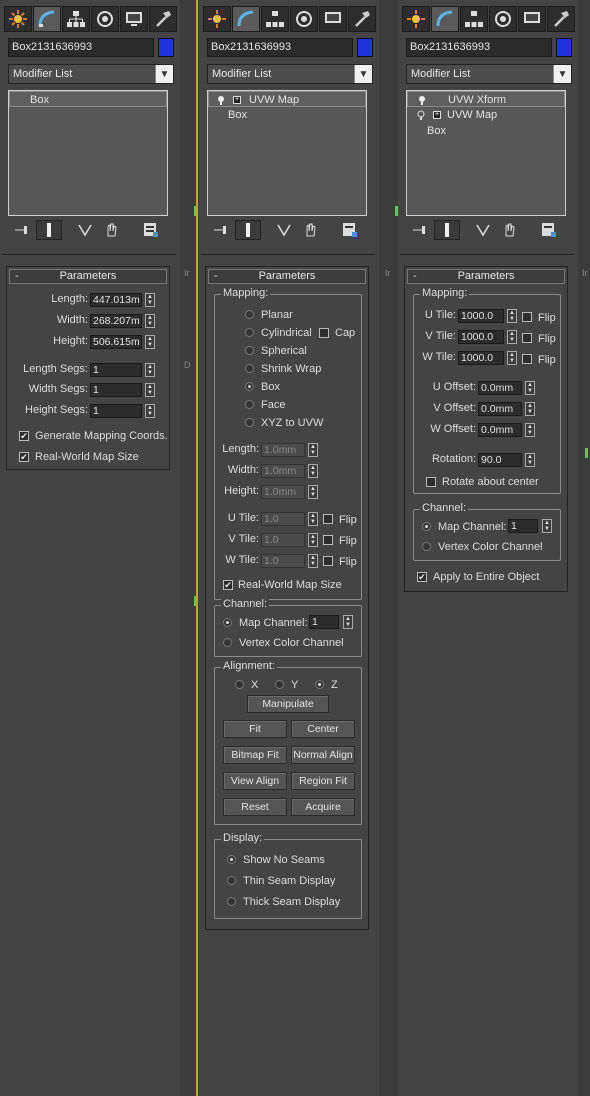 The image size is (590, 1096). Describe the element at coordinates (362, 19) in the screenshot. I see `utilities-tab` at that location.